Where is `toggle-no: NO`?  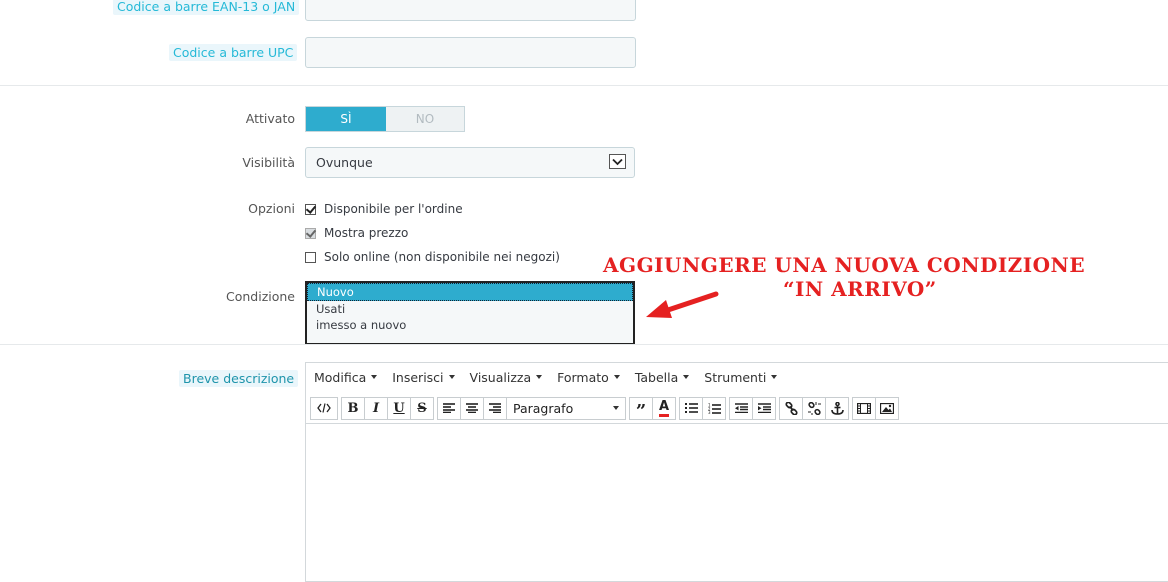
toggle-no: NO is located at coordinates (425, 119).